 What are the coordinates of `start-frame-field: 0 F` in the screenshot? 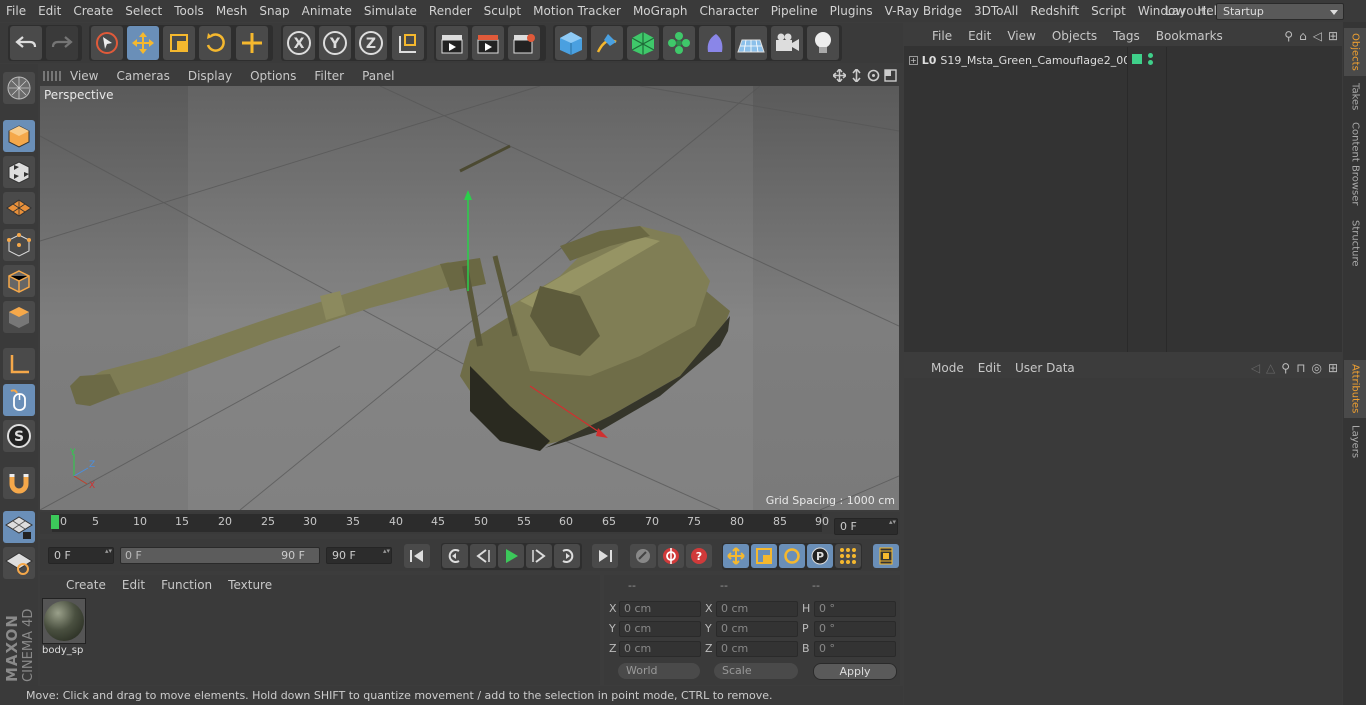 It's located at (81, 555).